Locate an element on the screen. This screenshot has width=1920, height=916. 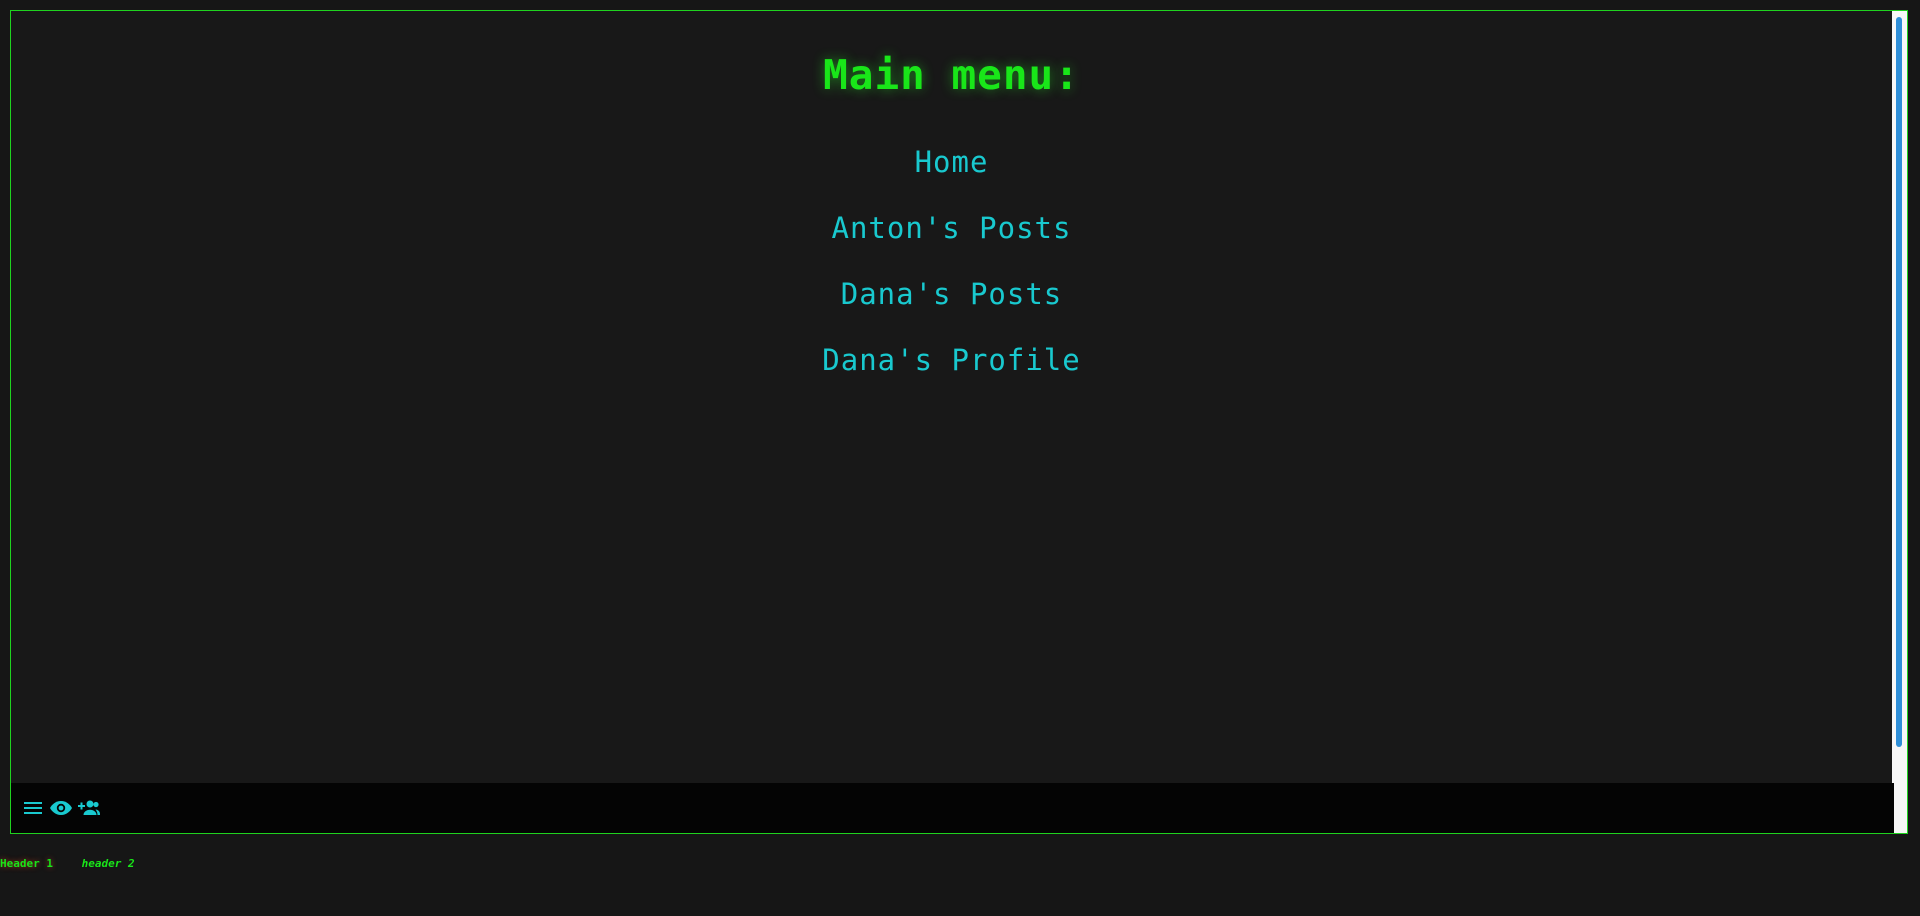
footer-headers: Header 1 header 2 is located at coordinates (67, 863).